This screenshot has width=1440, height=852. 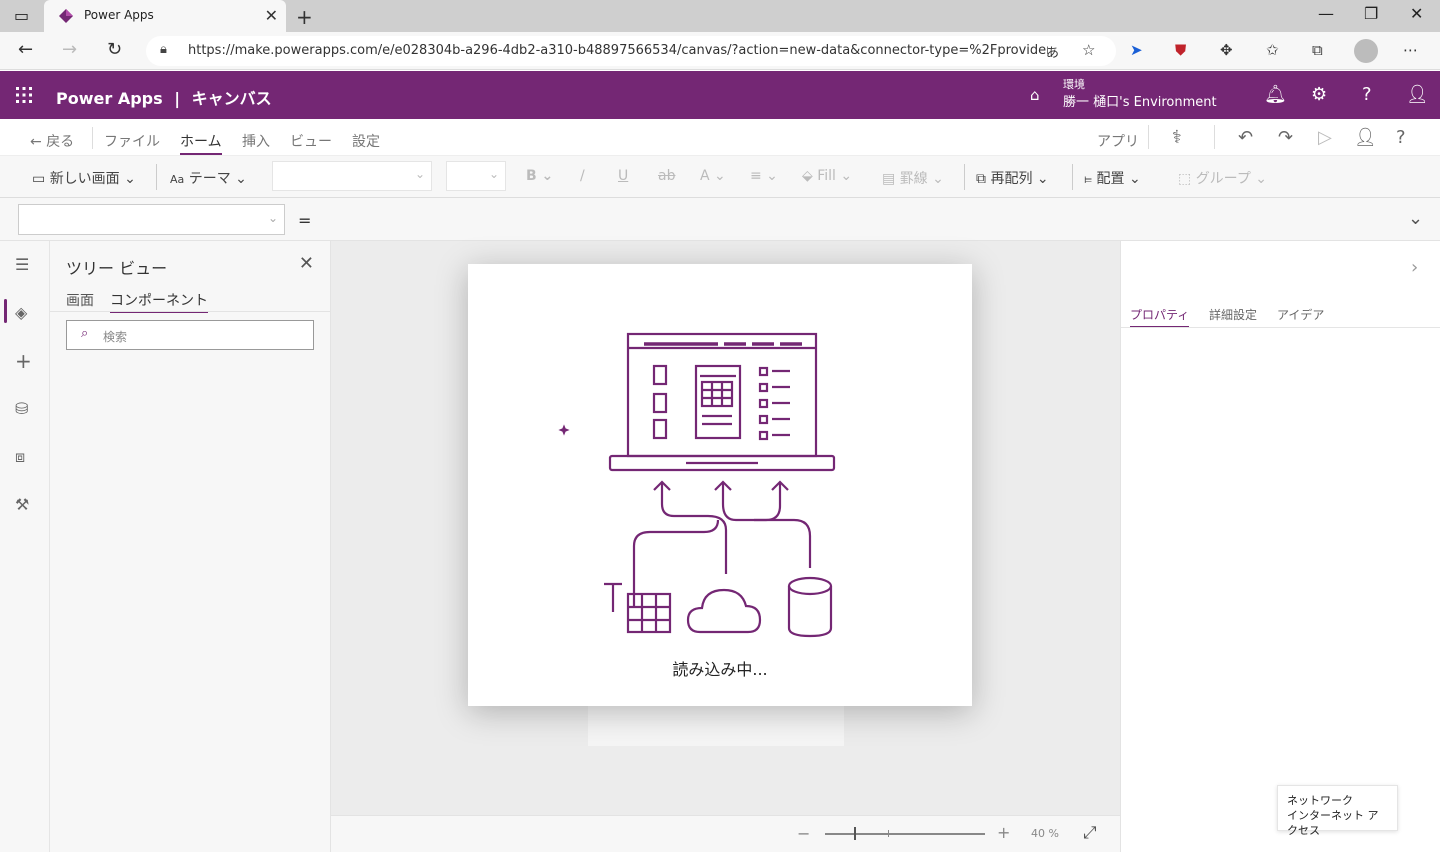 I want to click on read-aloud-icon: あ, so click(x=1052, y=51).